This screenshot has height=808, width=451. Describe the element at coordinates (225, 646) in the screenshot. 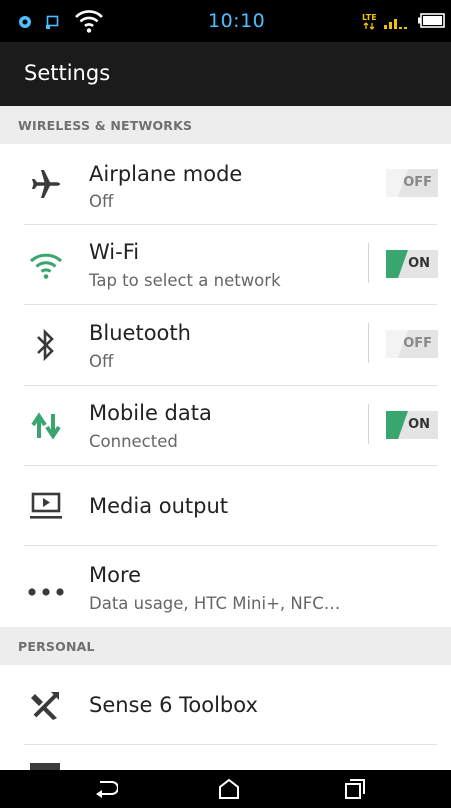

I see `section-header-personal: PERSONAL` at that location.